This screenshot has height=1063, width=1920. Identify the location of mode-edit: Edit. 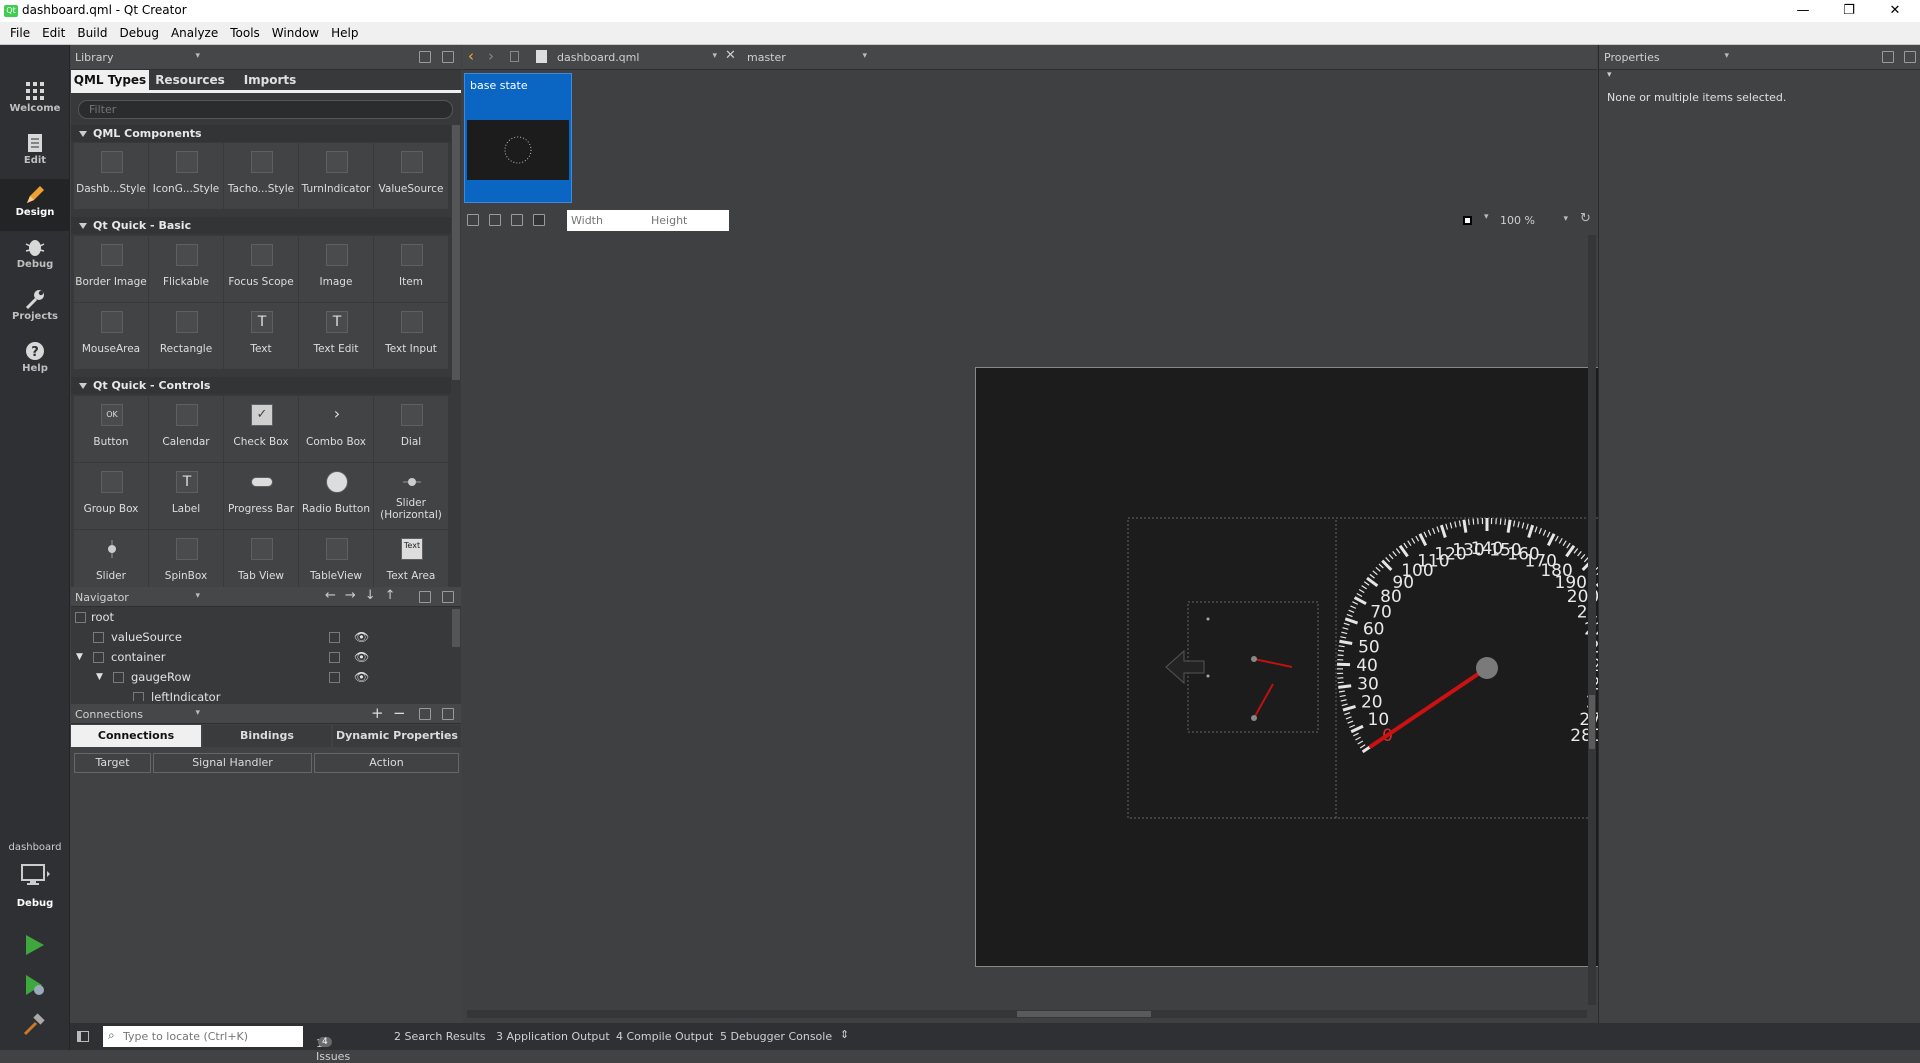
(35, 153).